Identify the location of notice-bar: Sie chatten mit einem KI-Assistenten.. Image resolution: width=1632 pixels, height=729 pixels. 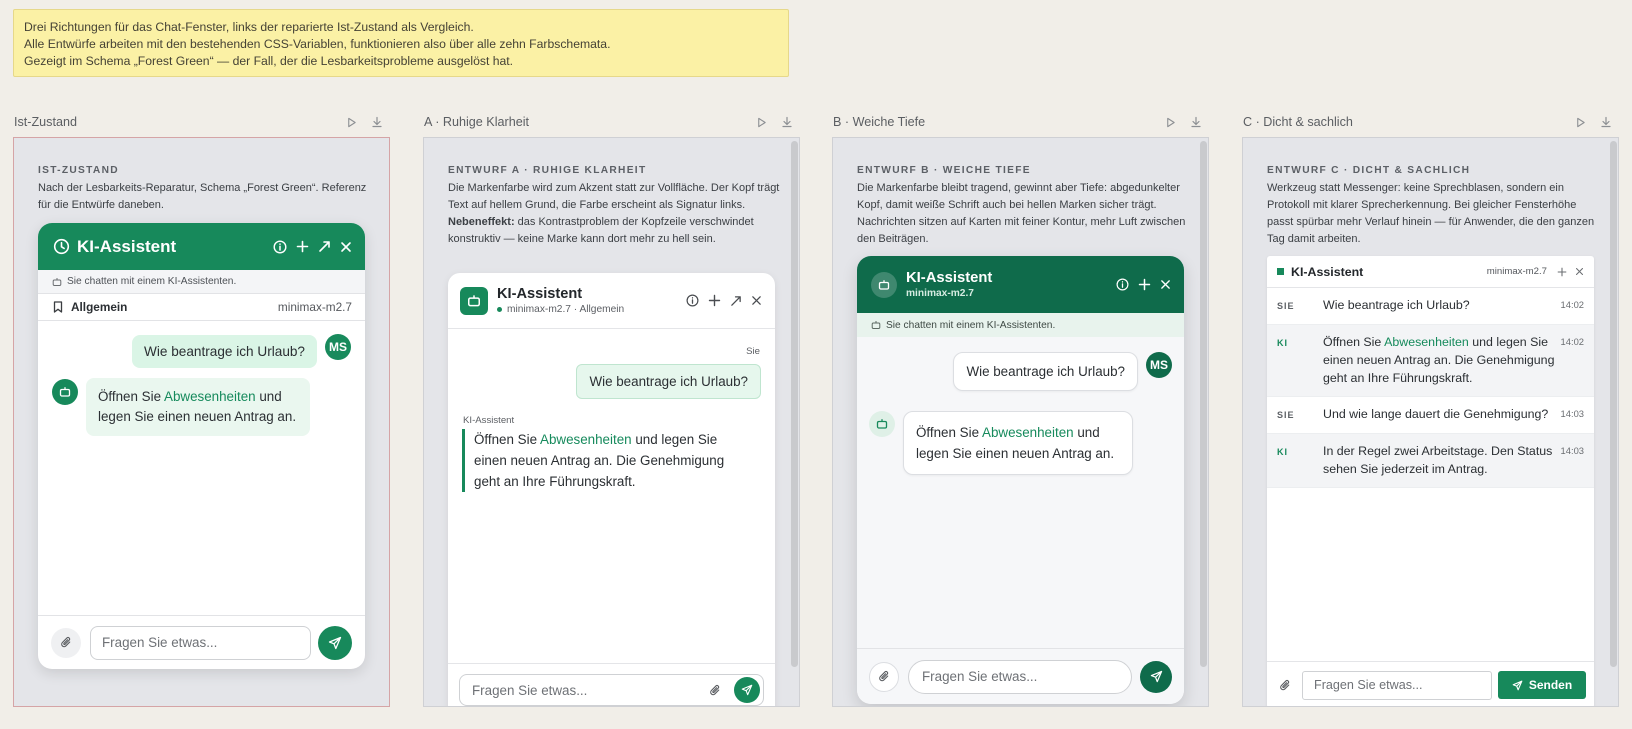
(201, 282).